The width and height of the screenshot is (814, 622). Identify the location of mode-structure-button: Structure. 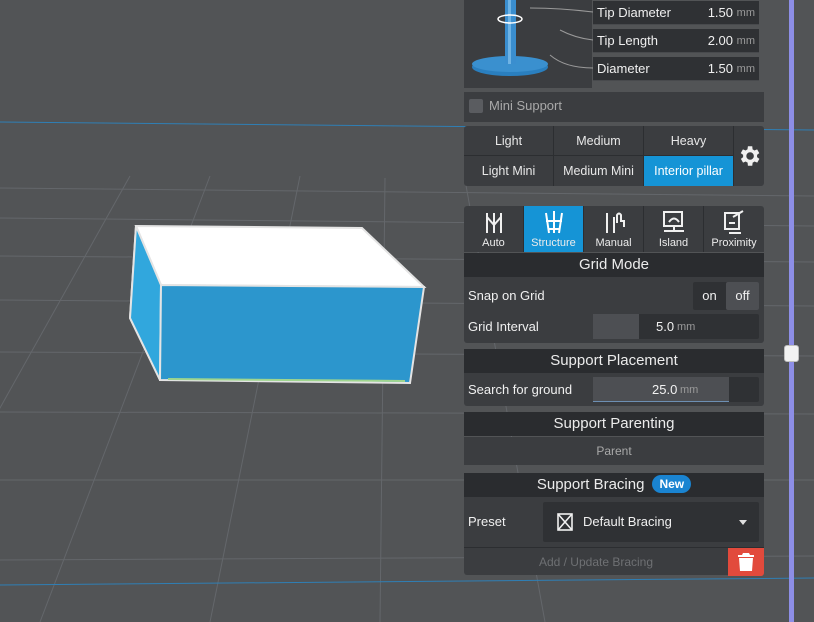
(554, 229).